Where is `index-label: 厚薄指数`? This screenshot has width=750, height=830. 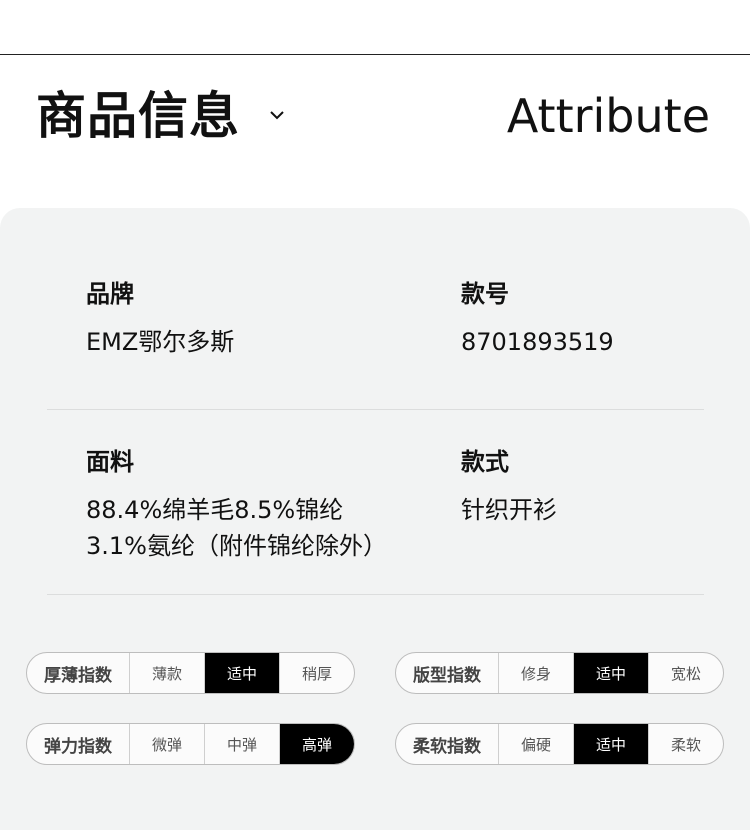
index-label: 厚薄指数 is located at coordinates (78, 673).